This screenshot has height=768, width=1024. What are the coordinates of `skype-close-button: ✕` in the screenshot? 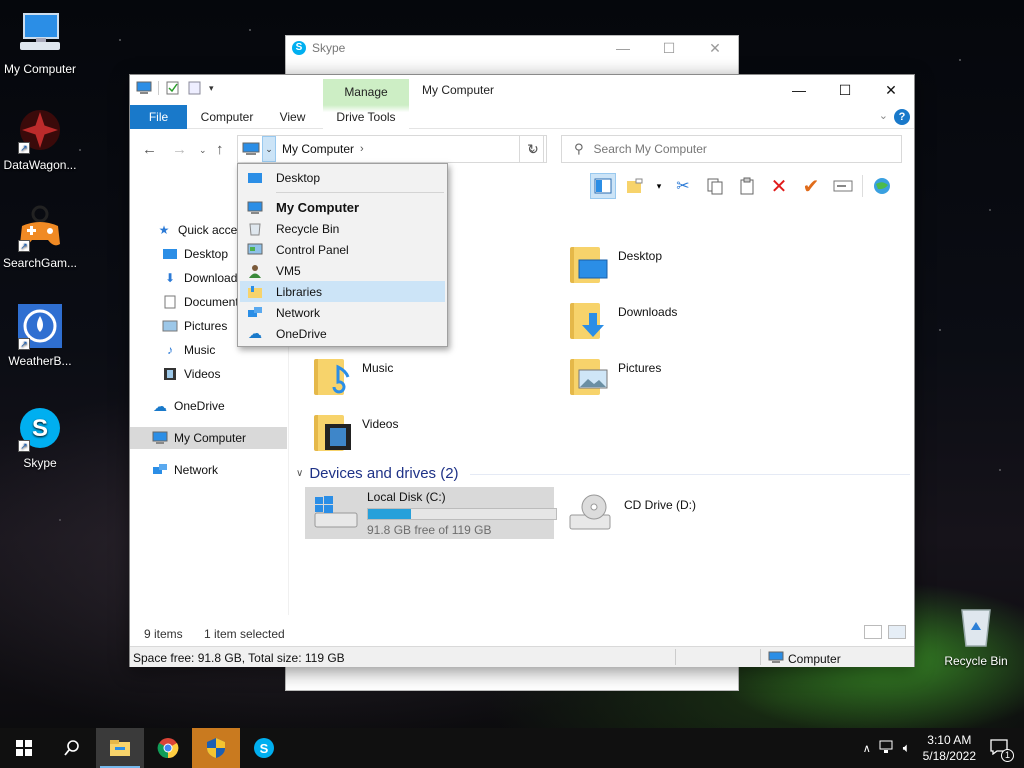 It's located at (715, 48).